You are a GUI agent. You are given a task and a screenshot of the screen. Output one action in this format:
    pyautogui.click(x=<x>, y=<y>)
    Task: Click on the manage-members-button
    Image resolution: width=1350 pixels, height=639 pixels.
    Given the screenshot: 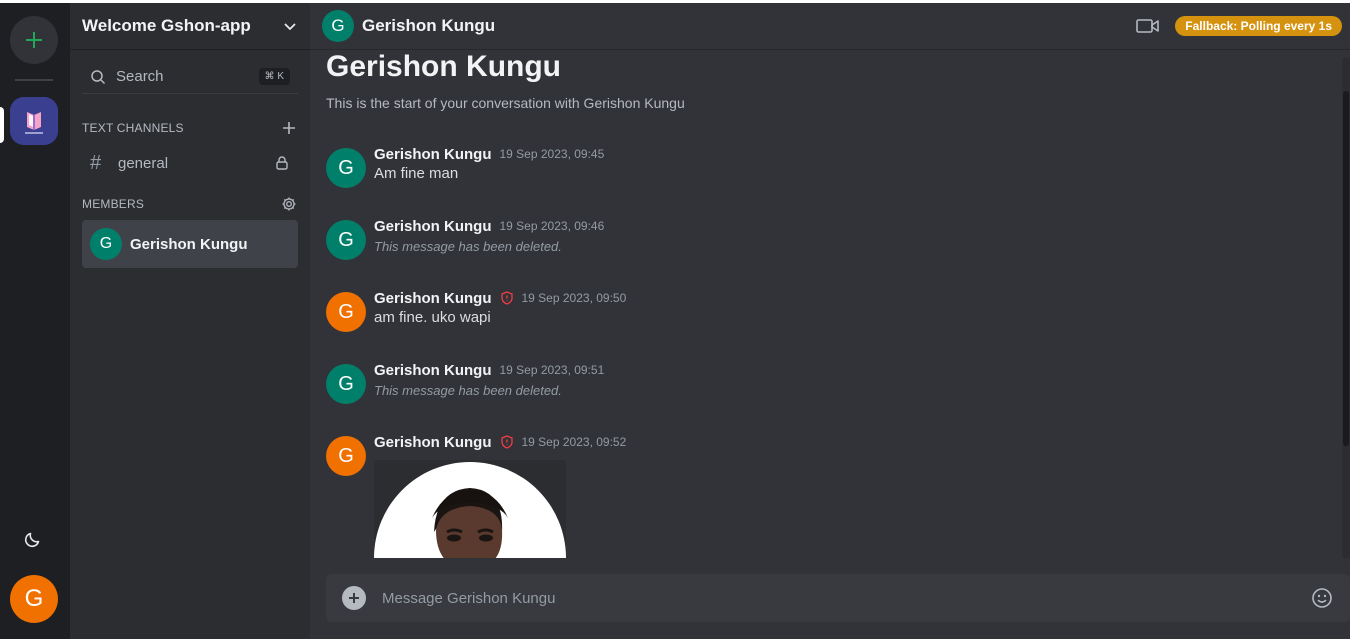 What is the action you would take?
    pyautogui.click(x=289, y=204)
    